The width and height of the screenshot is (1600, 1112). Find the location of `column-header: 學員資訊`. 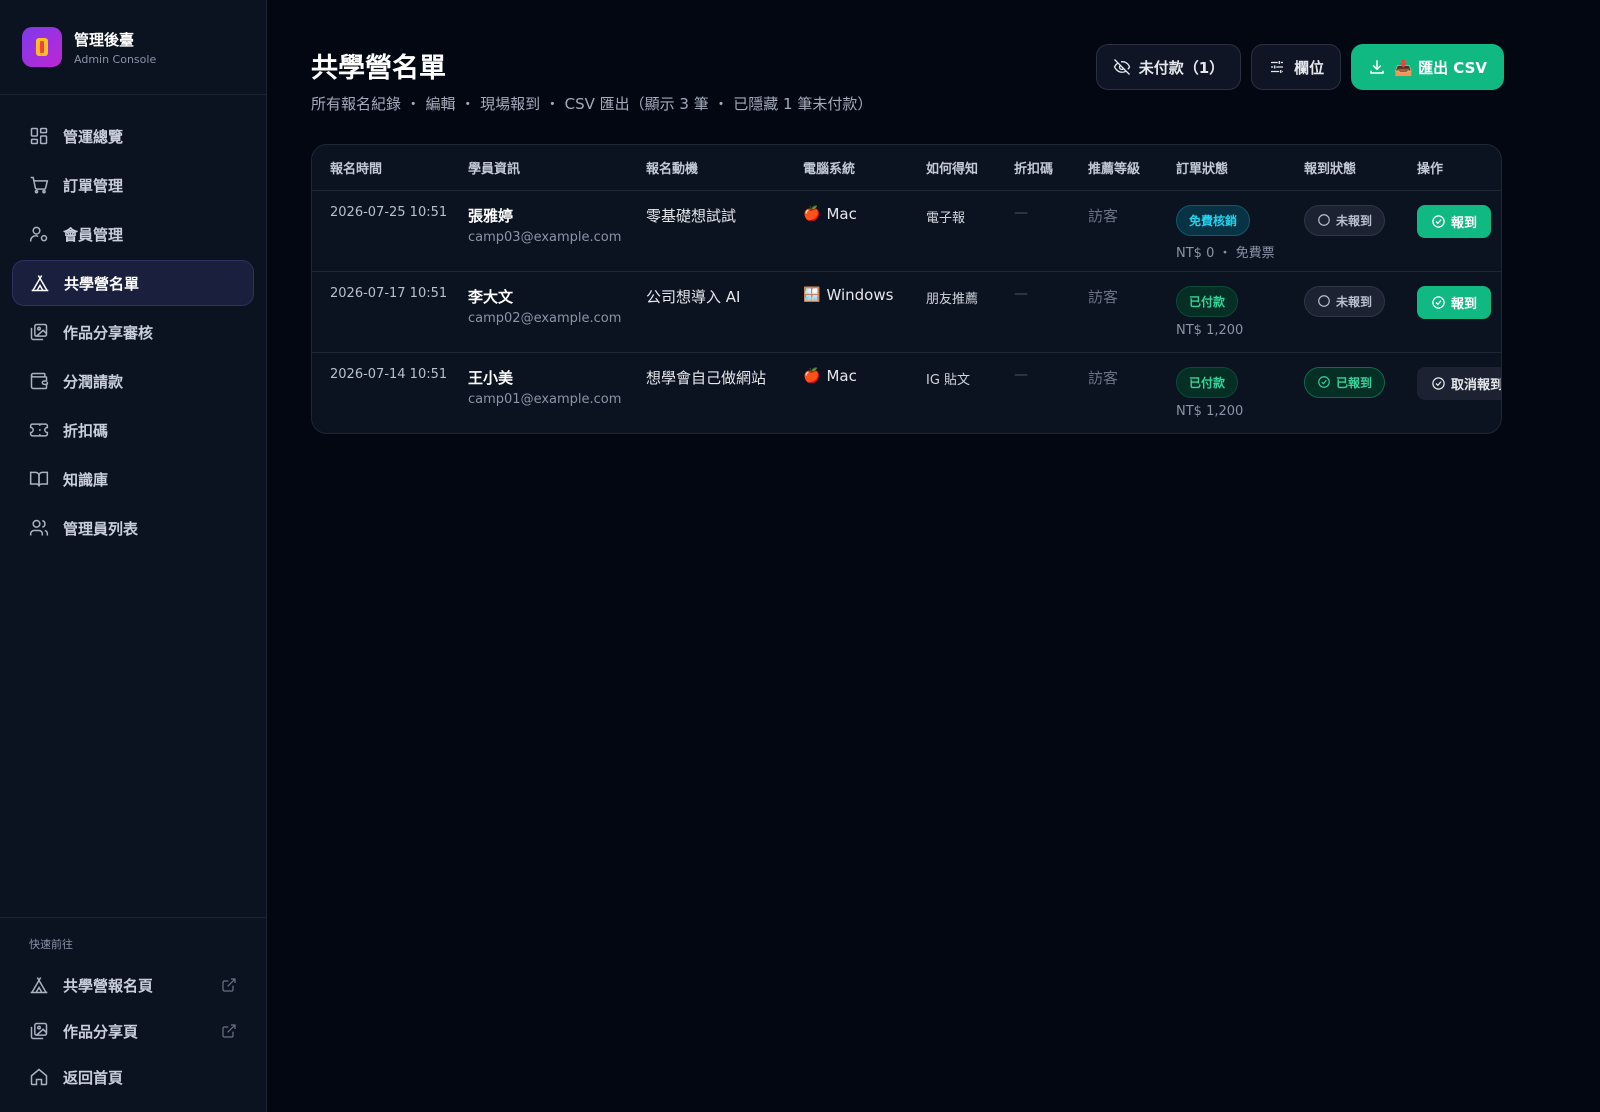

column-header: 學員資訊 is located at coordinates (539, 168).